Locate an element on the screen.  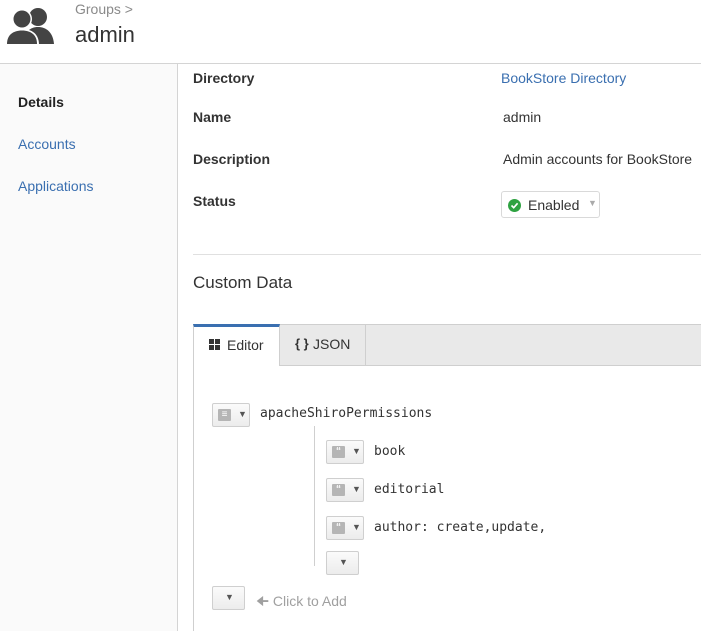
tab-json-label: JSON is located at coordinates (332, 344).